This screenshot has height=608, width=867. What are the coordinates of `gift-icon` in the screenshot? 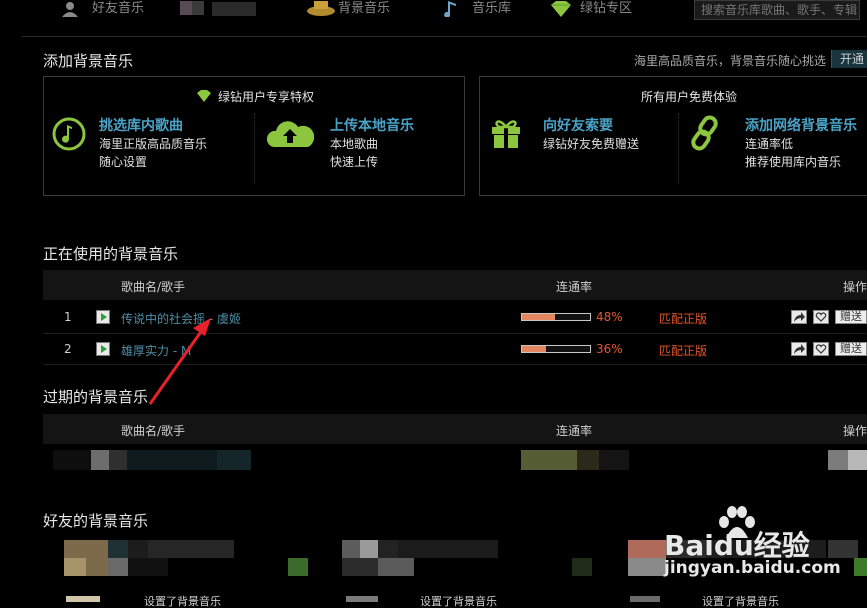 It's located at (506, 133).